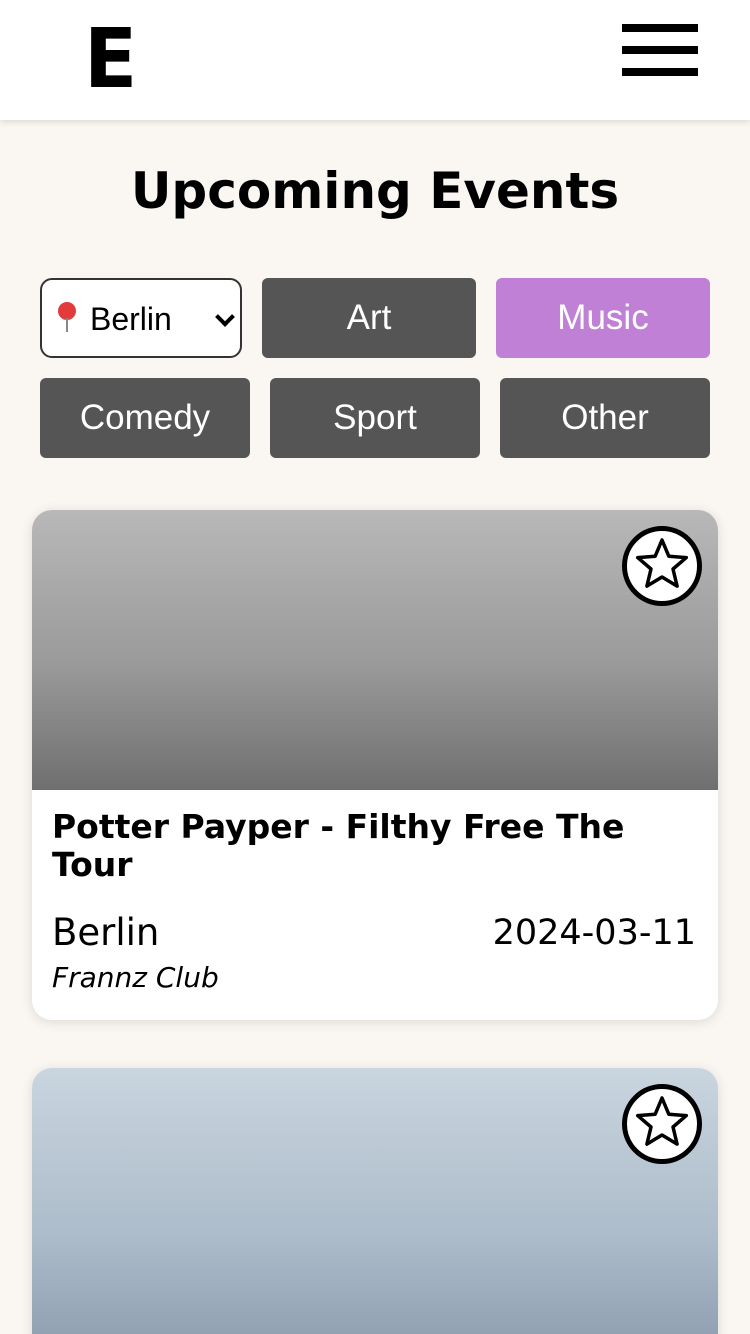 The image size is (750, 1334). What do you see at coordinates (135, 977) in the screenshot?
I see `event-venue: Frannz Club` at bounding box center [135, 977].